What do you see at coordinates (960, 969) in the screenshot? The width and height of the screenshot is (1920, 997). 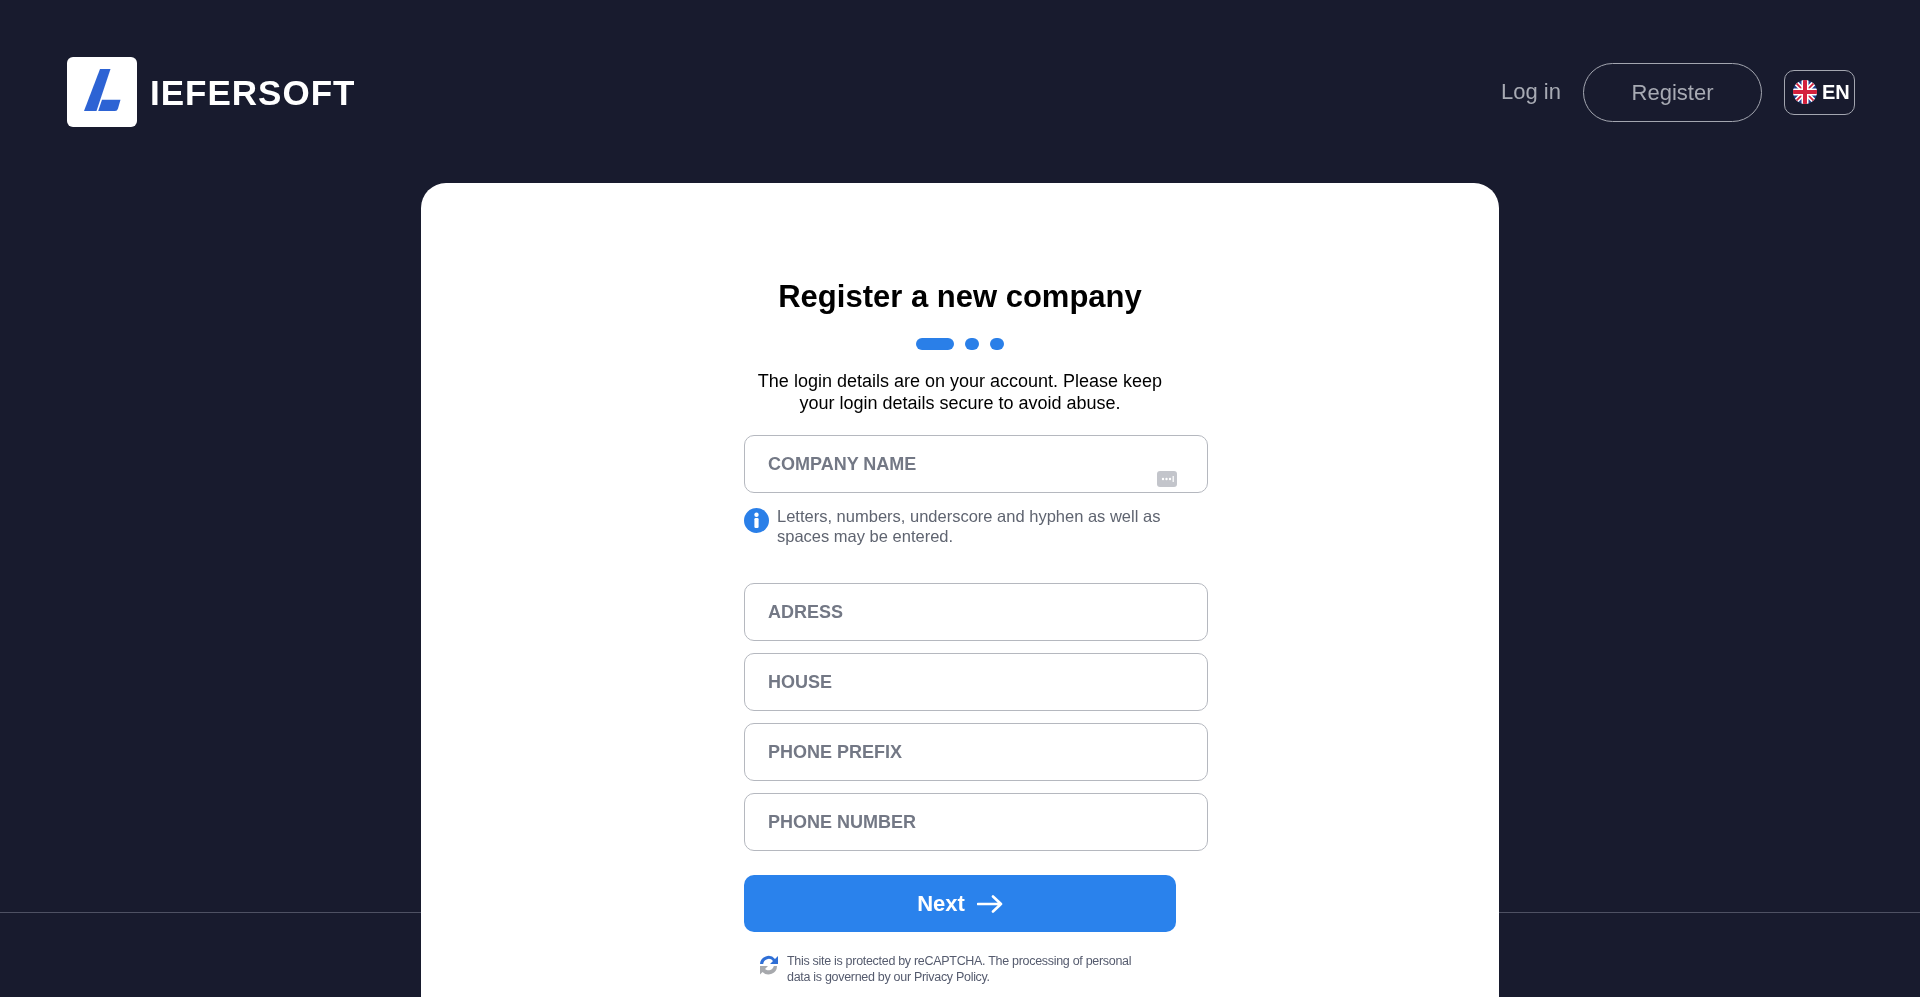 I see `recaptcha-notice: This site is protected by reCAPTCHA. The processing of personal data is governed by our Privacy Policy.` at bounding box center [960, 969].